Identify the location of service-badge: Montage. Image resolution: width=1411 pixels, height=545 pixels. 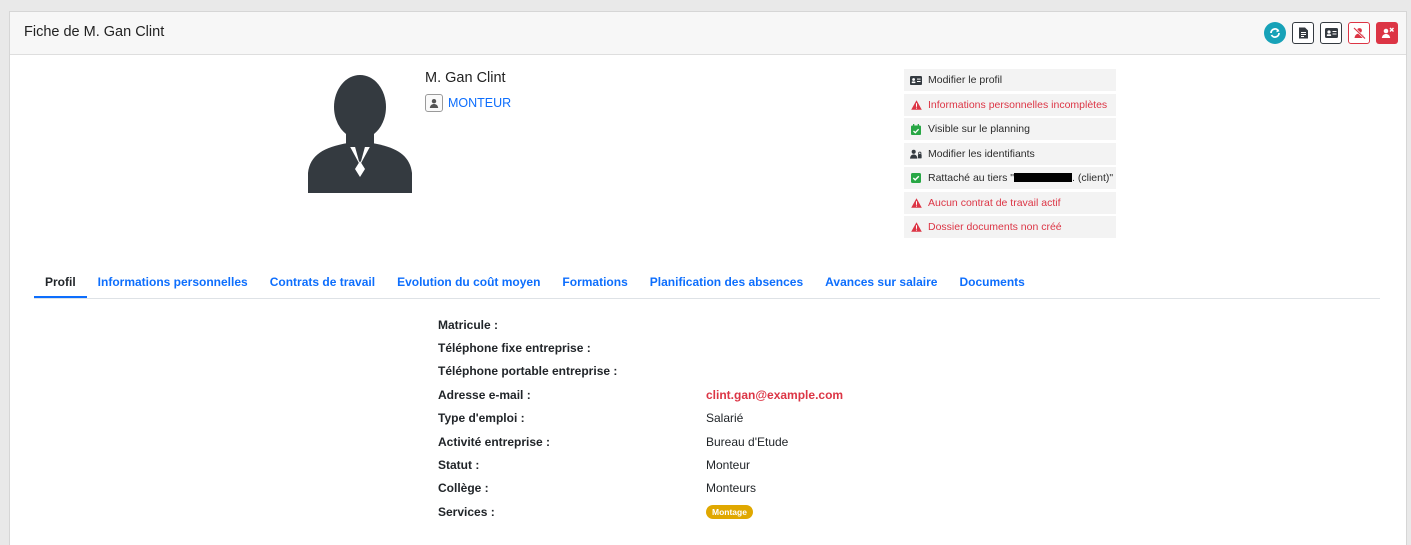
(729, 512).